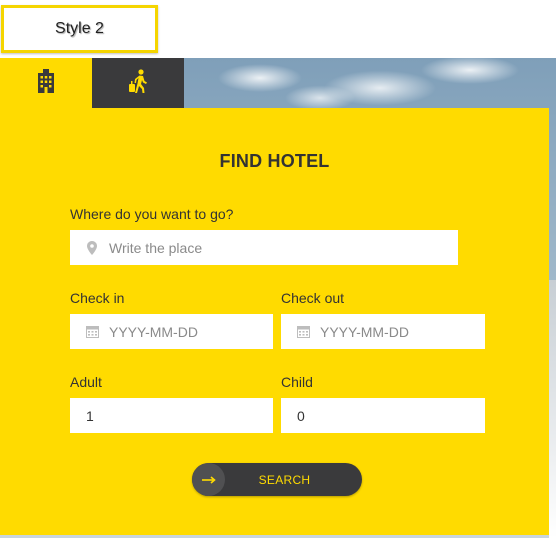  I want to click on destination-field: Write the place, so click(264, 247).